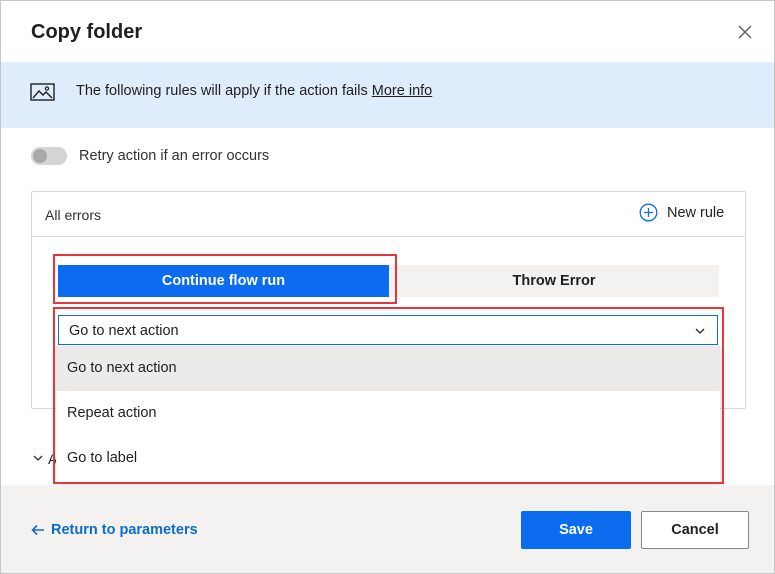 The image size is (775, 574). I want to click on action-select-value: Go to next action, so click(124, 331).